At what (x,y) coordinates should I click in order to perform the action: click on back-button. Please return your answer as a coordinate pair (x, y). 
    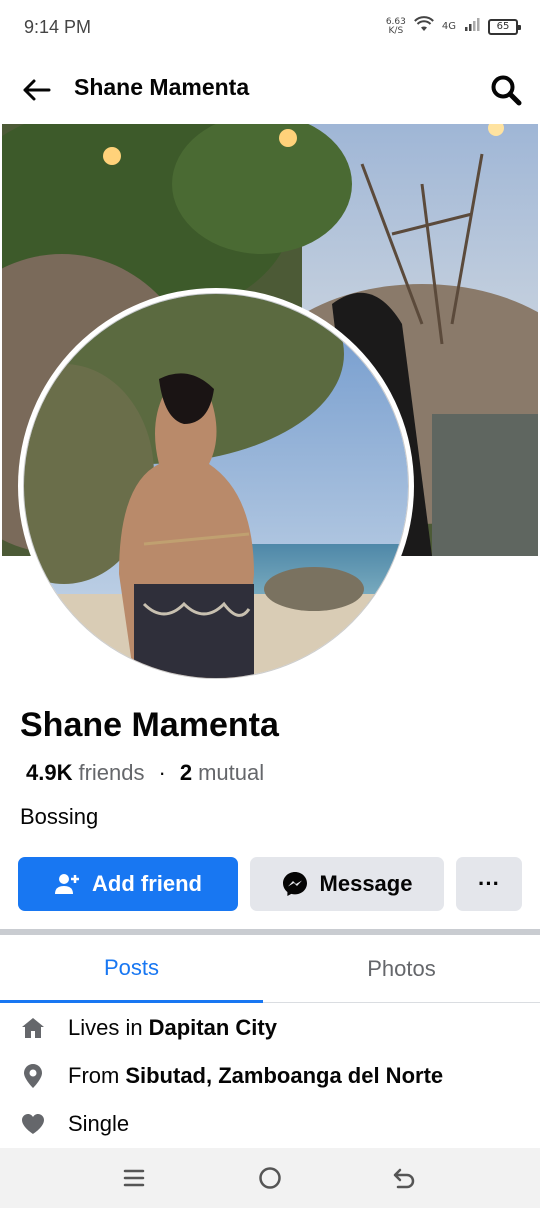
    Looking at the image, I should click on (36, 90).